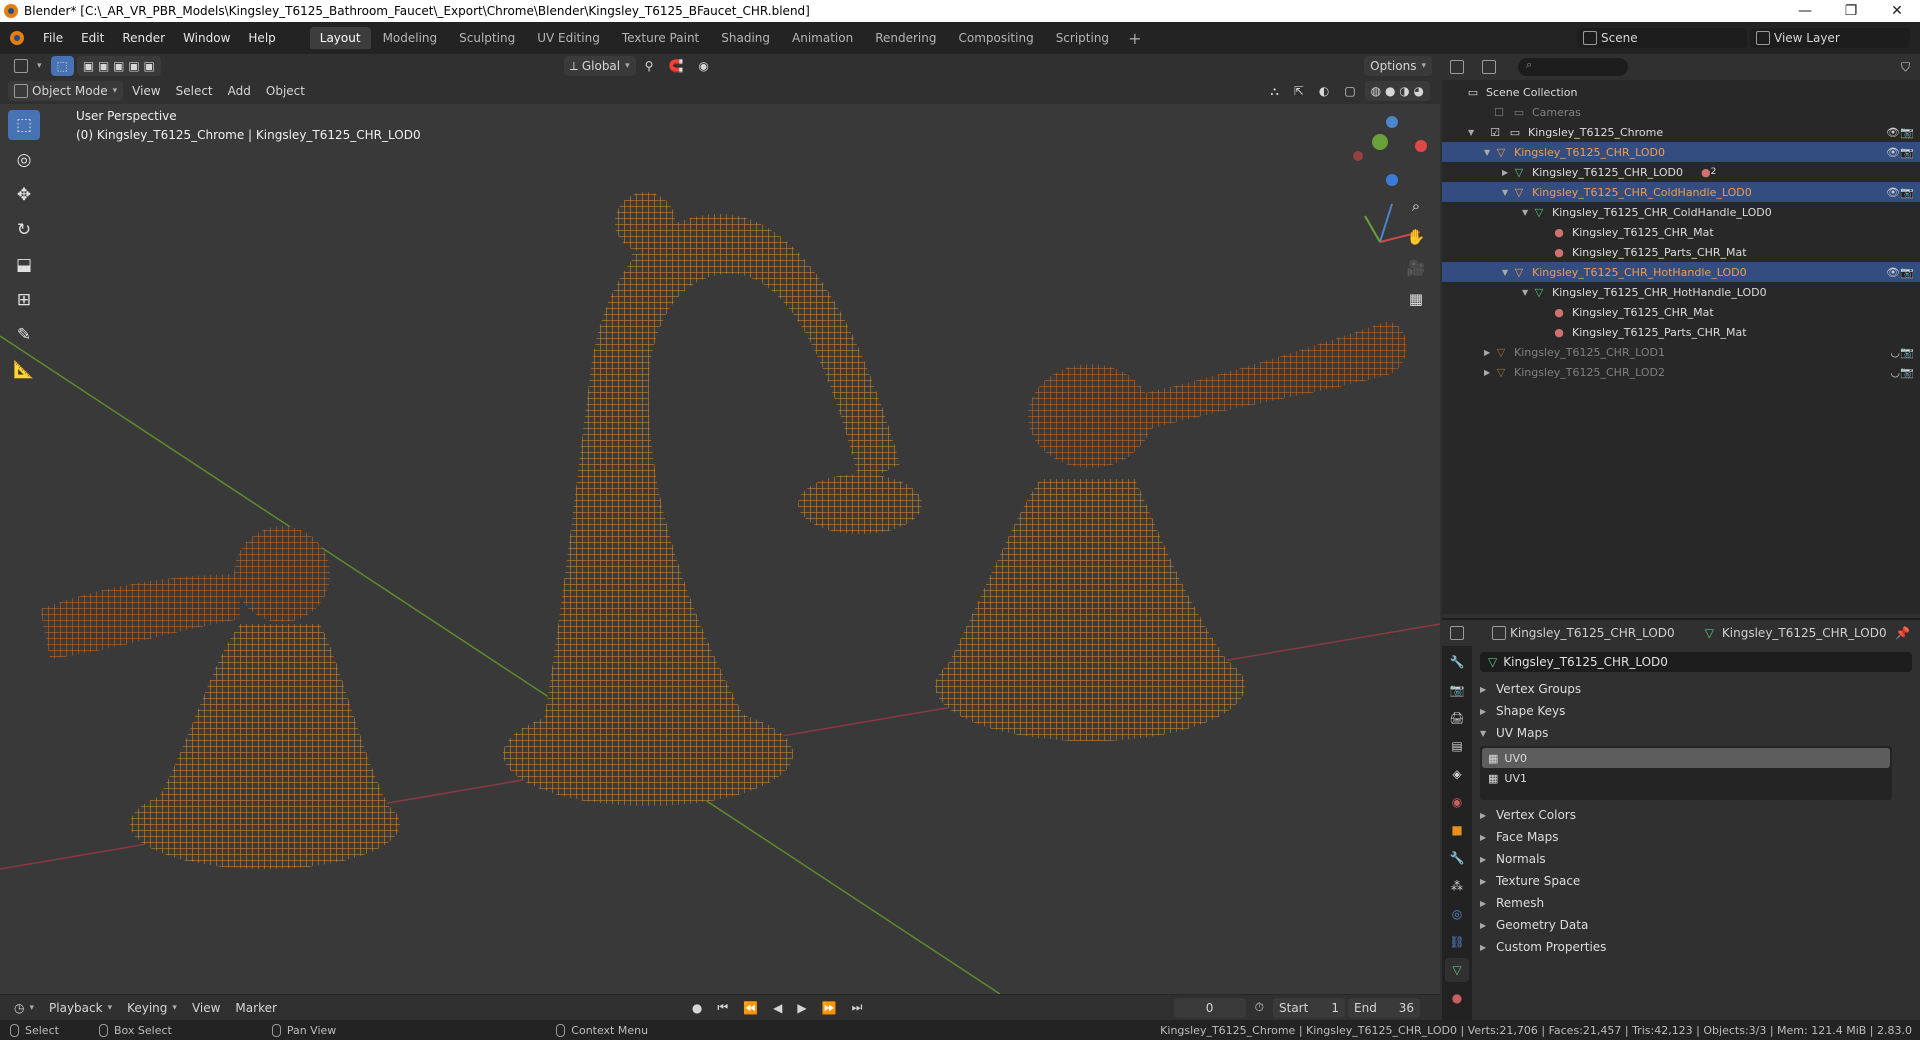 This screenshot has width=1920, height=1040. What do you see at coordinates (194, 91) in the screenshot?
I see `menu-select: Select` at bounding box center [194, 91].